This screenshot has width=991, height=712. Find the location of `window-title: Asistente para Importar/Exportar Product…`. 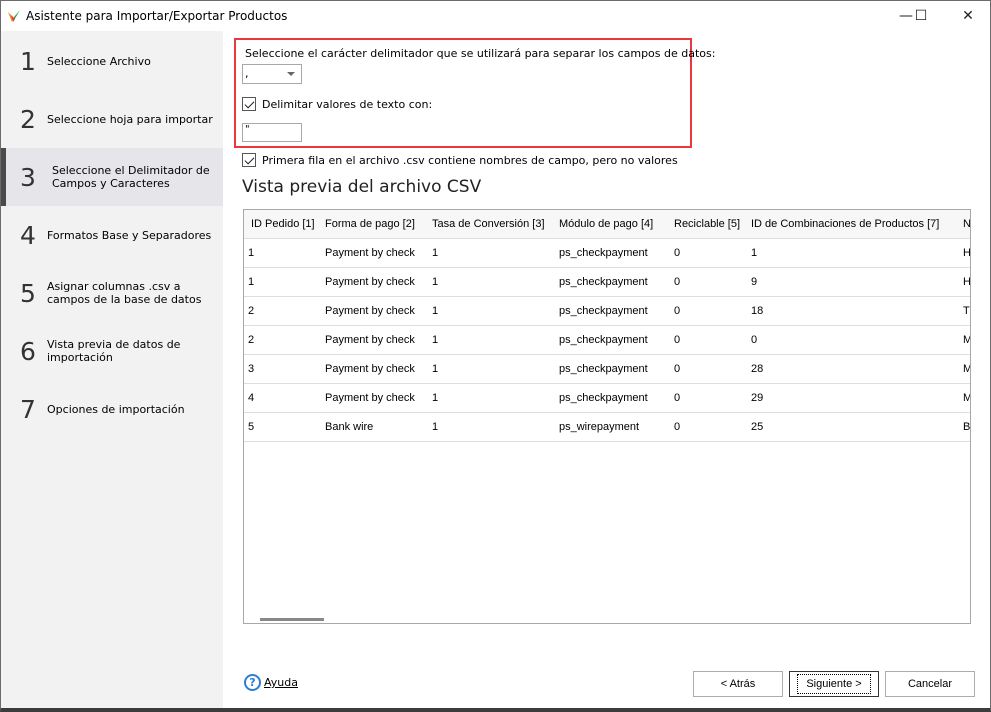

window-title: Asistente para Importar/Exportar Product… is located at coordinates (157, 16).